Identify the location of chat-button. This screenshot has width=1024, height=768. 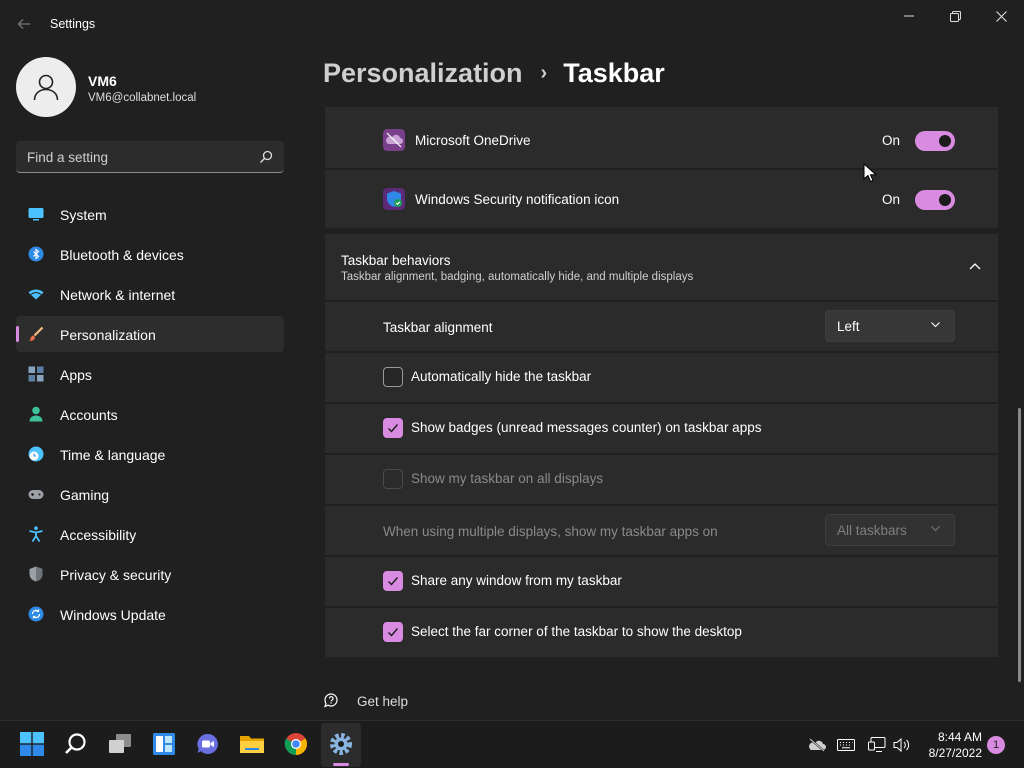
(208, 744).